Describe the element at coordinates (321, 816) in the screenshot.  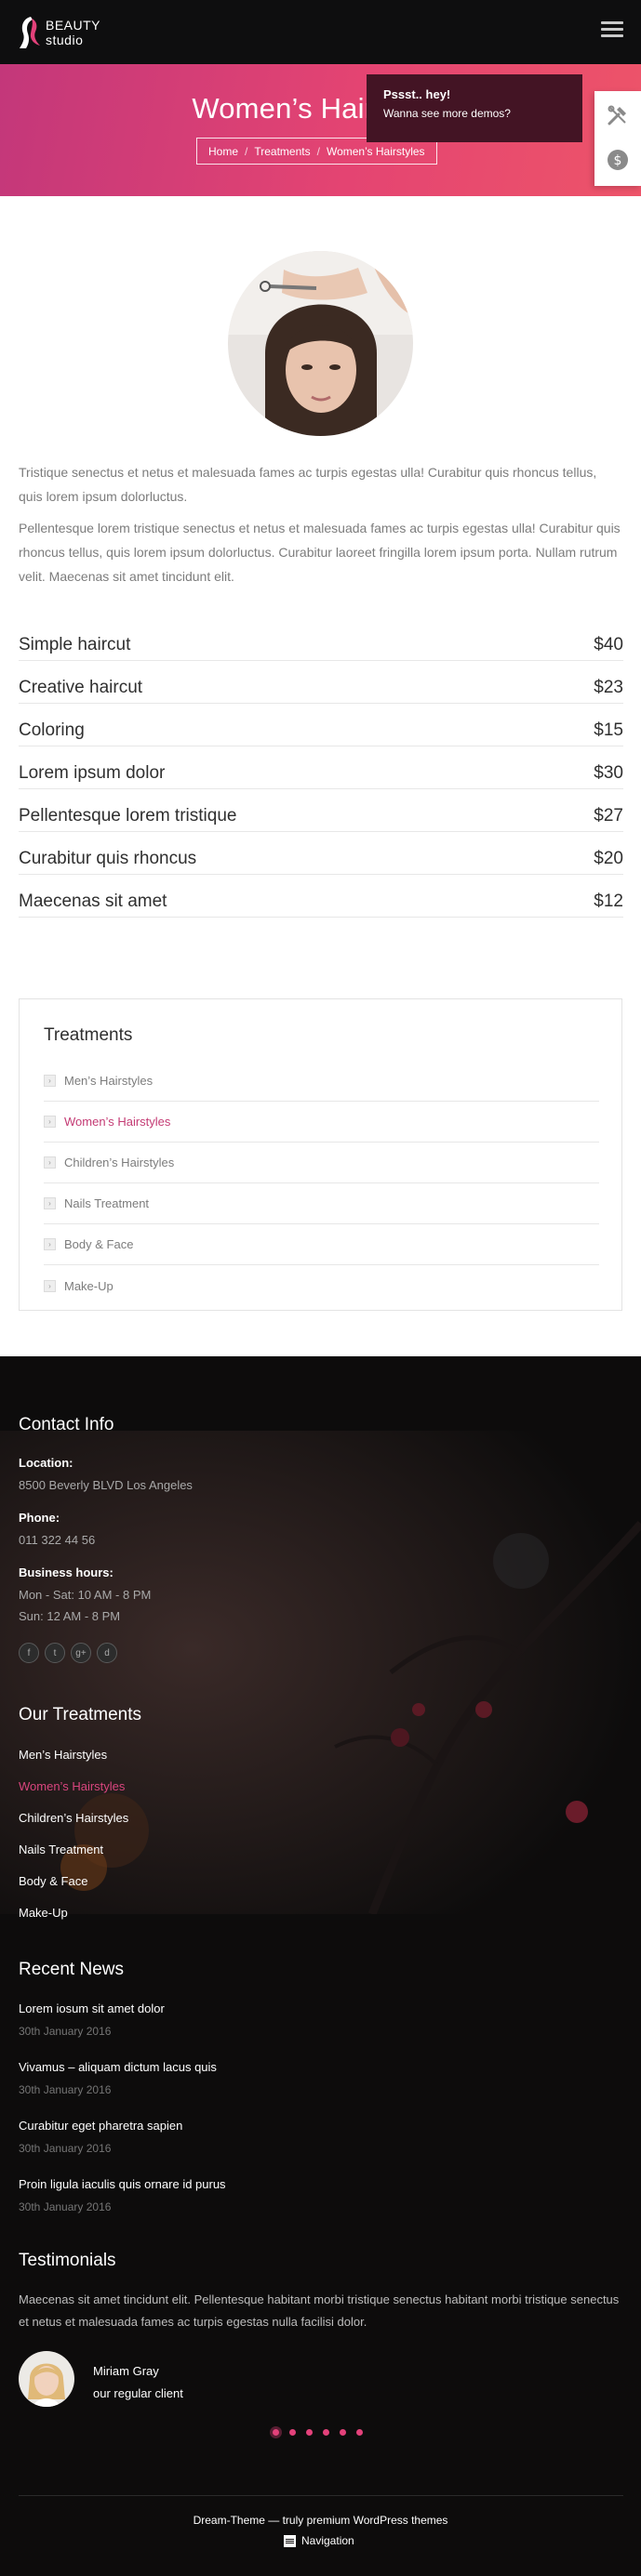
I see `price-row: Pellentesque lorem tristique $27` at that location.